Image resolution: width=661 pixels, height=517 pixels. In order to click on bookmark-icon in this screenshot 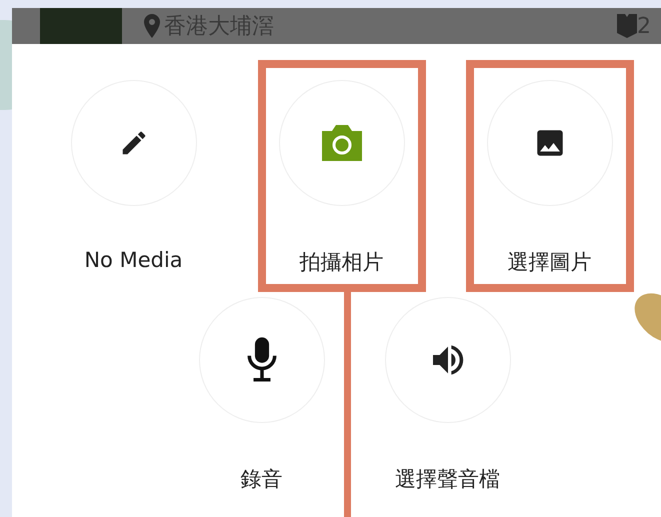, I will do `click(627, 26)`.